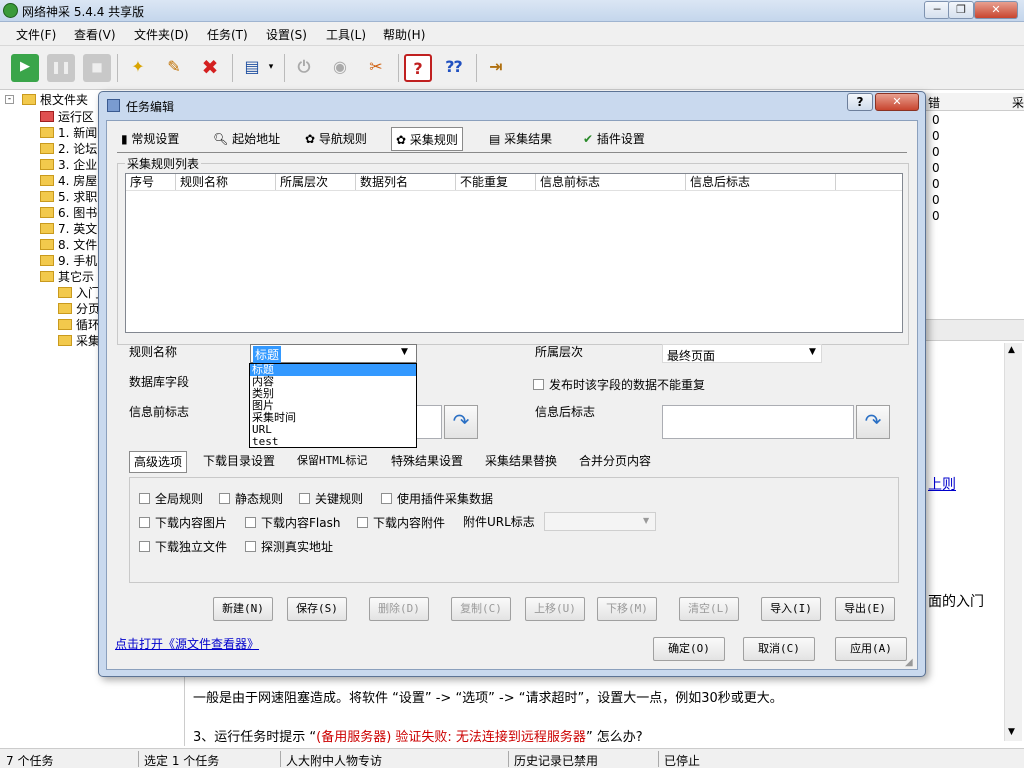 This screenshot has height=769, width=1024. Describe the element at coordinates (401, 522) in the screenshot. I see `download-attachments-checkbox: 下载内容附件` at that location.